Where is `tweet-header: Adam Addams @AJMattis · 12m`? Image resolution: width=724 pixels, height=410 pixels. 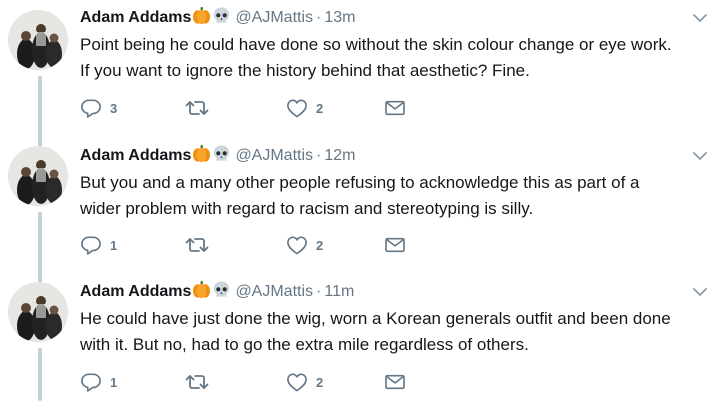
tweet-header: Adam Addams @AJMattis · 12m is located at coordinates (217, 155).